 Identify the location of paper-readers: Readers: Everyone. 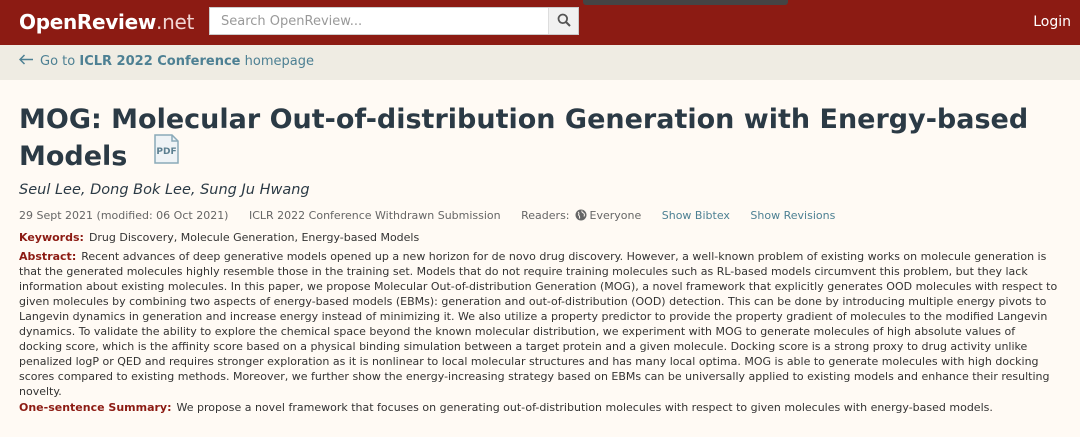
(581, 216).